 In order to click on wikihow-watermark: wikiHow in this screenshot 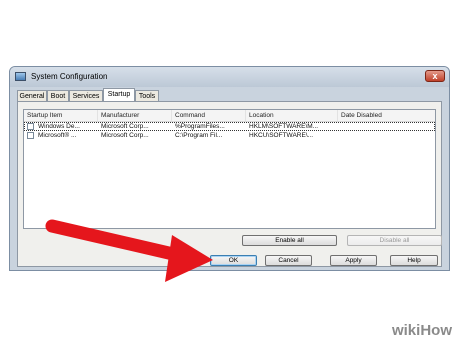, I will do `click(422, 330)`.